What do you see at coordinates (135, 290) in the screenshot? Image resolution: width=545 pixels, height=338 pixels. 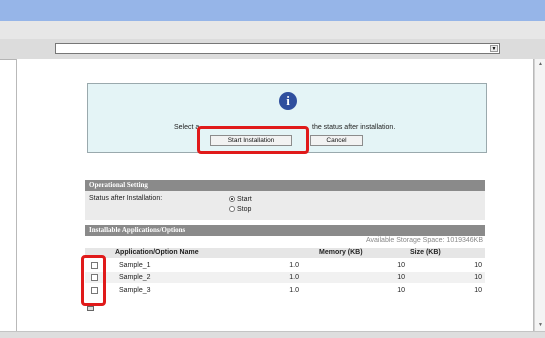 I see `app-name: Sample_3` at bounding box center [135, 290].